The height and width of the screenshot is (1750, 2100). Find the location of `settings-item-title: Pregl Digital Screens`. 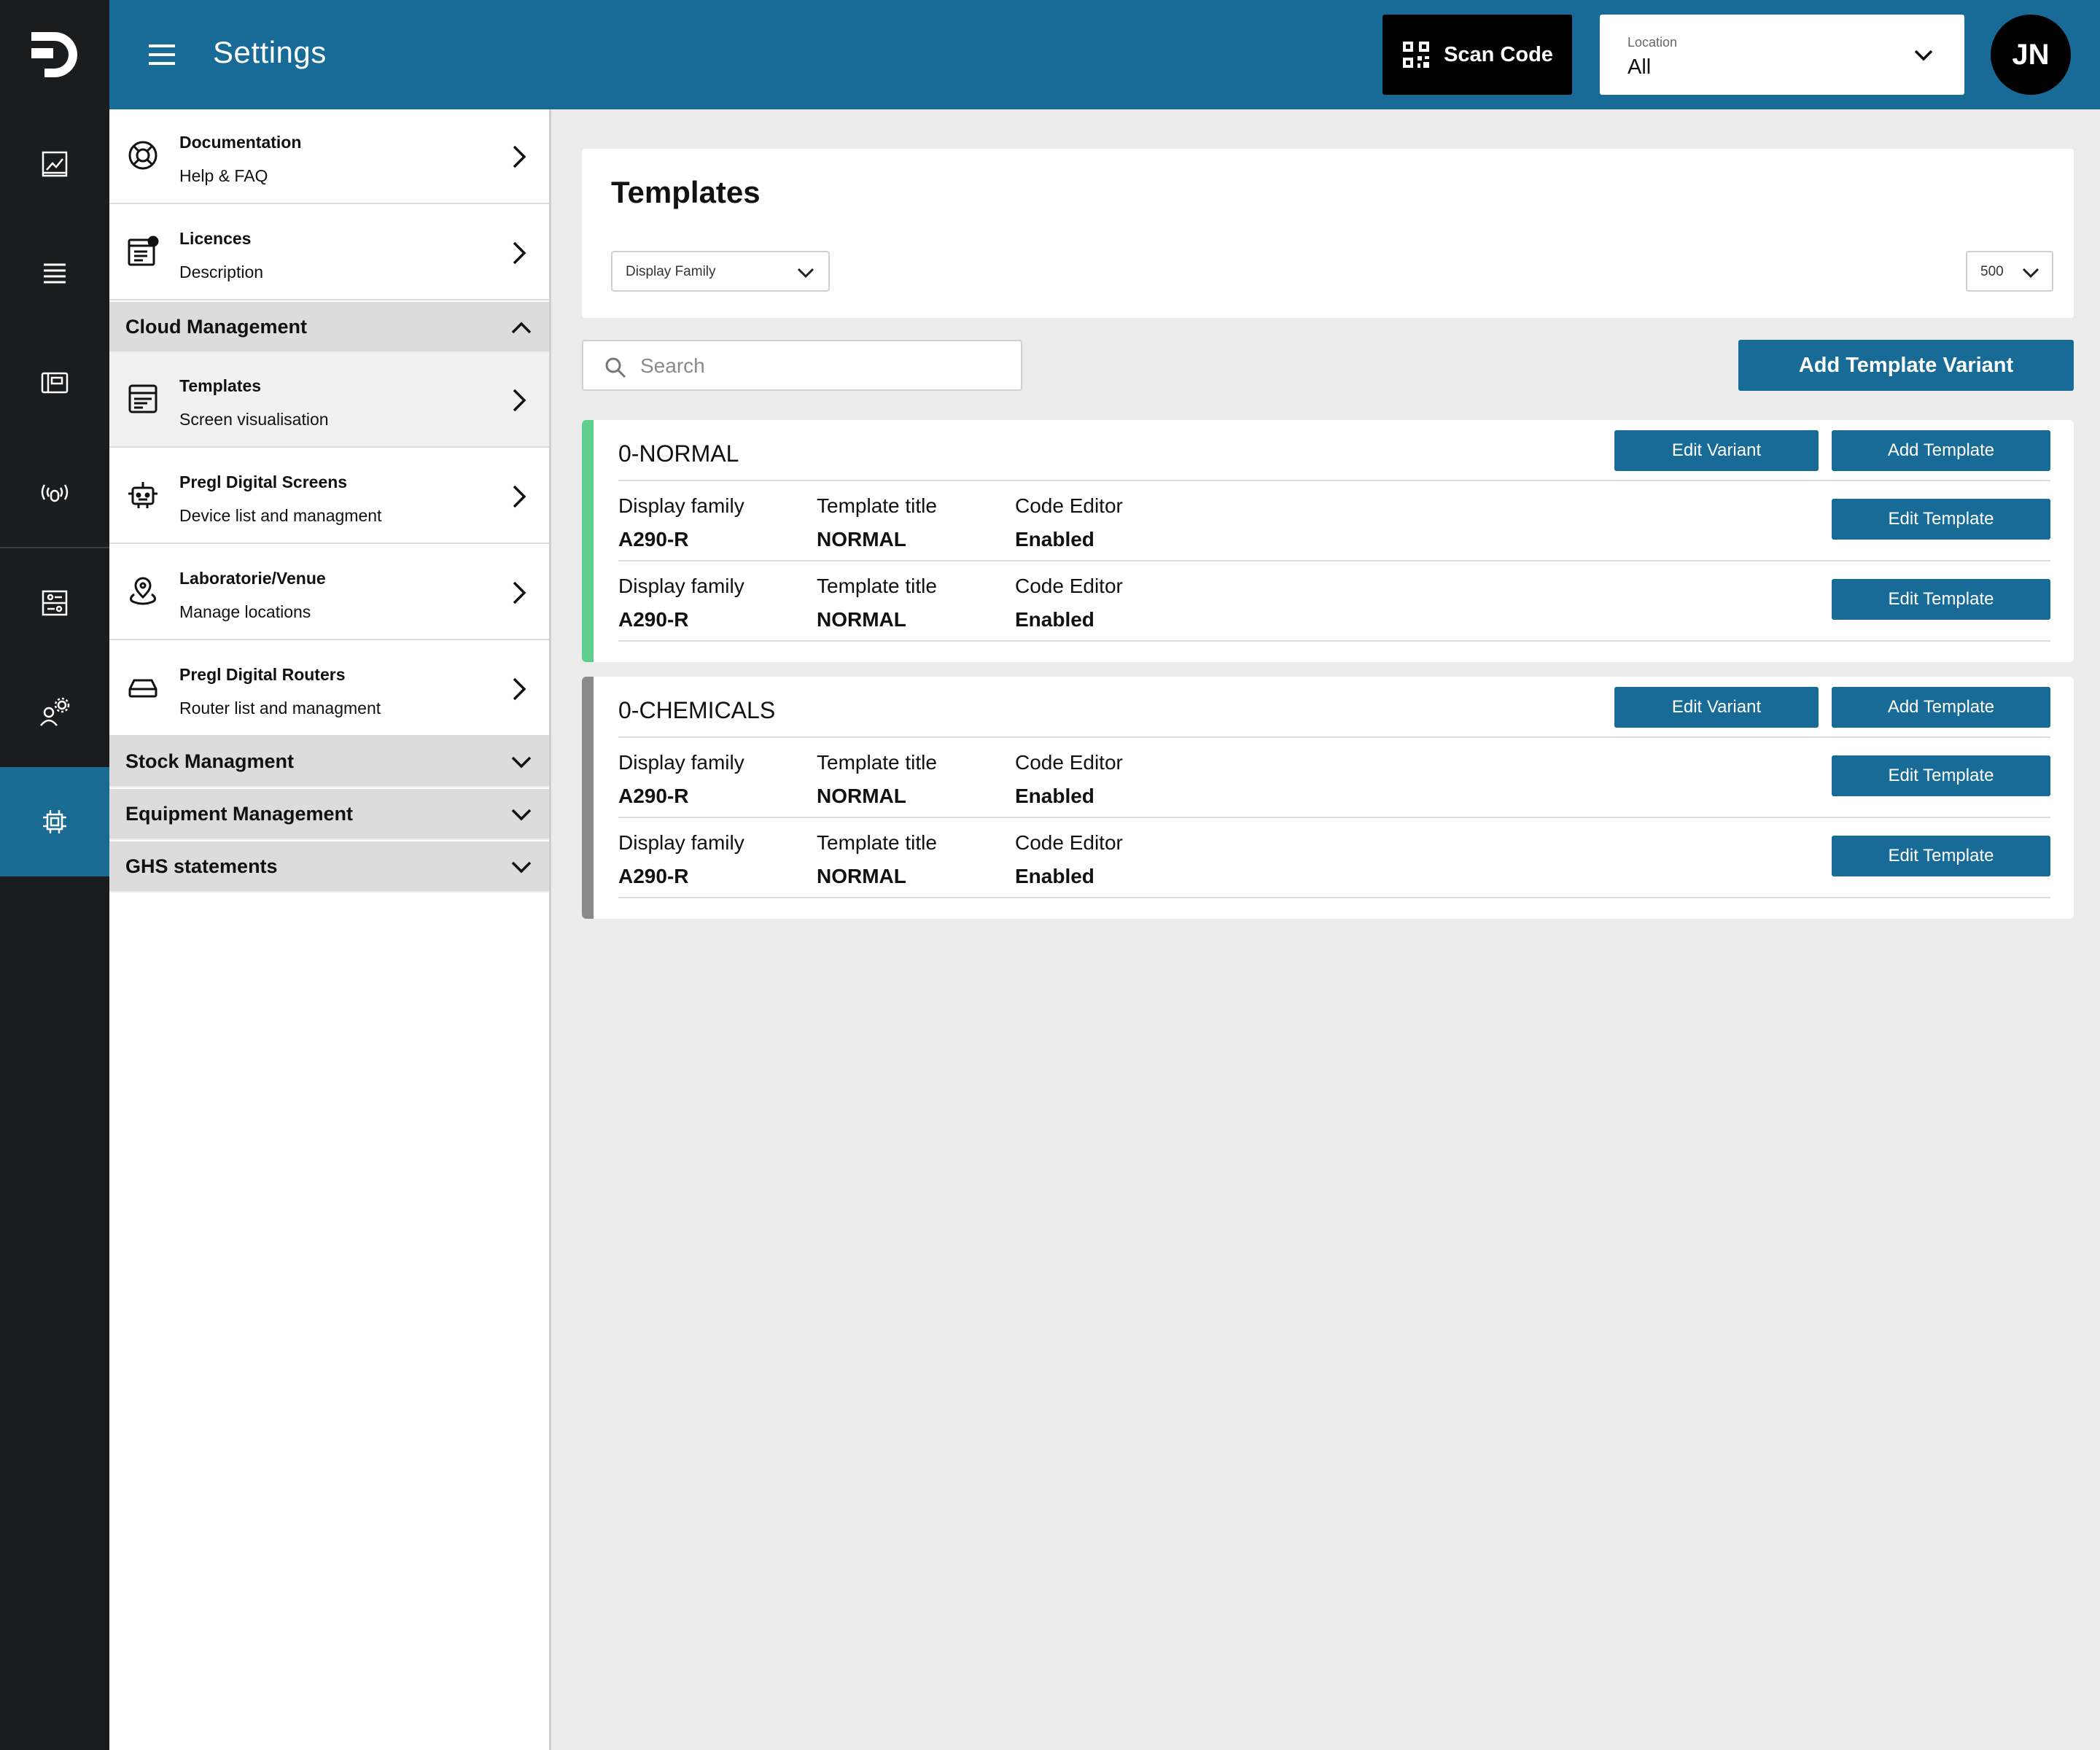

settings-item-title: Pregl Digital Screens is located at coordinates (263, 481).